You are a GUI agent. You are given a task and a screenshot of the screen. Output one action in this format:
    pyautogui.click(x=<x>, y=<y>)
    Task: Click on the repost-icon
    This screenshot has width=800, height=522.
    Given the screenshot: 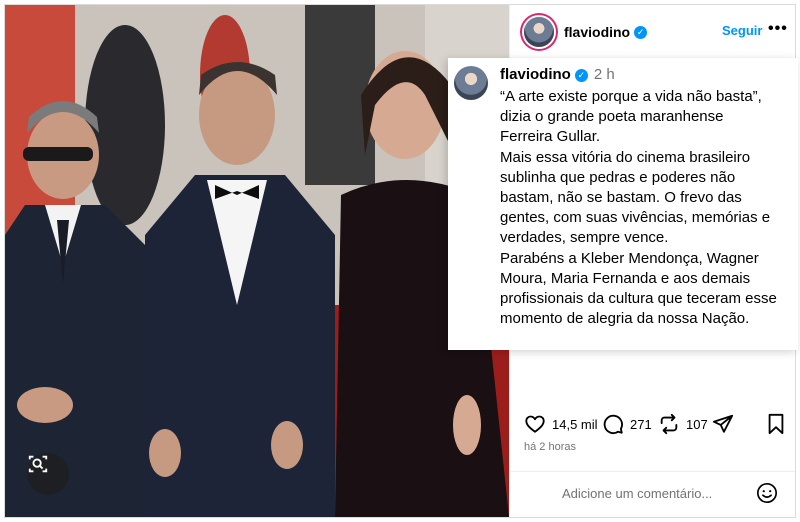 What is the action you would take?
    pyautogui.click(x=669, y=424)
    